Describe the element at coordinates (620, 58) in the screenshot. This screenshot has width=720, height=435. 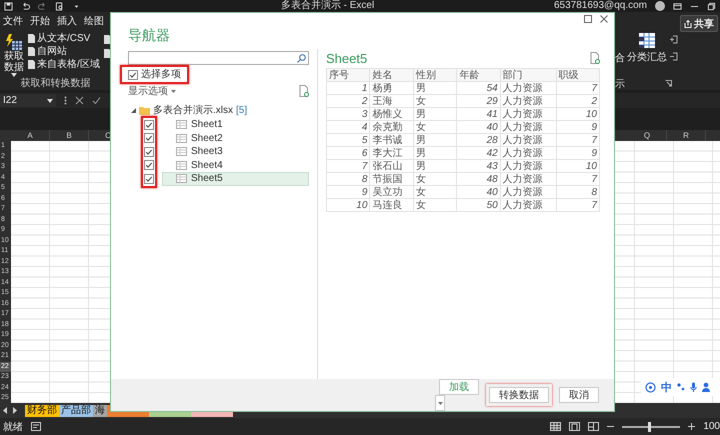
I see `ribbon-label: 合` at that location.